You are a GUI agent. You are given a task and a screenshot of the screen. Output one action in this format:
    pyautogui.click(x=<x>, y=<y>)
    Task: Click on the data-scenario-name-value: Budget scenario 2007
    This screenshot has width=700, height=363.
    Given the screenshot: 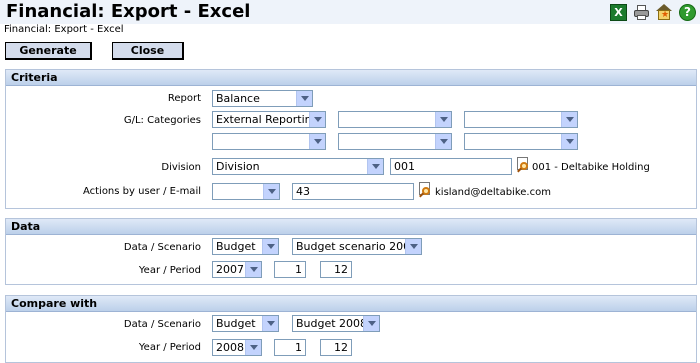 What is the action you would take?
    pyautogui.click(x=357, y=246)
    